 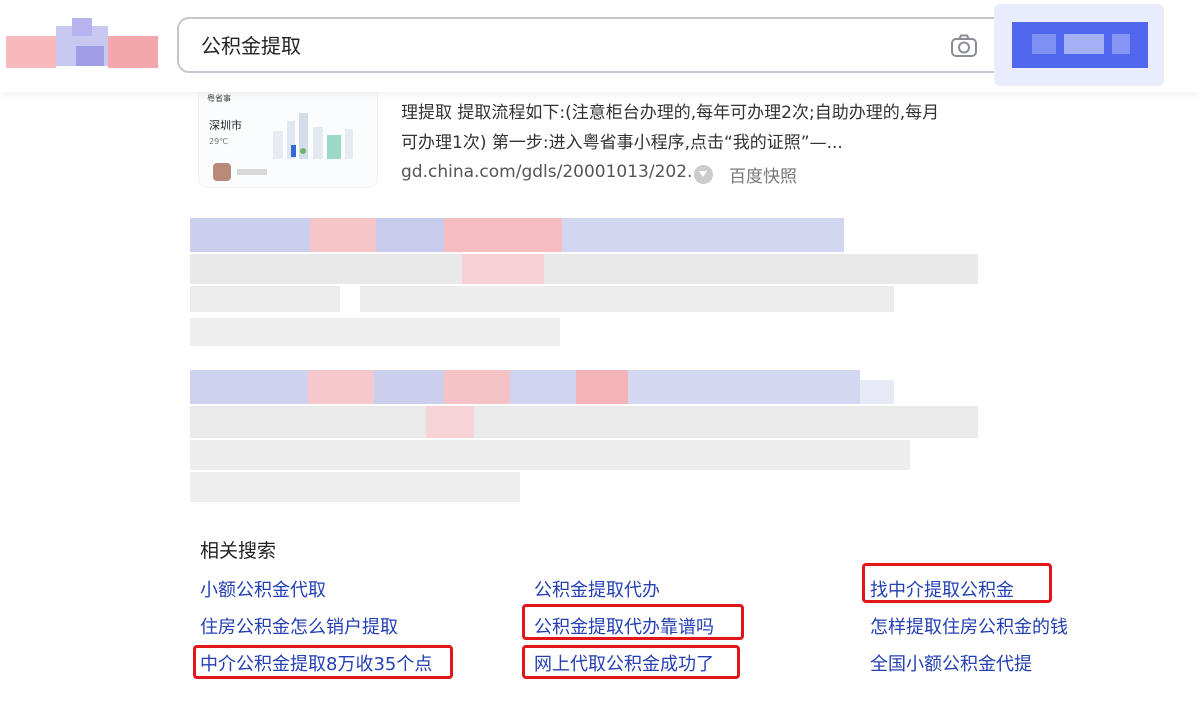 I want to click on related-link-4: 住房公积金怎么销户提取, so click(x=299, y=626).